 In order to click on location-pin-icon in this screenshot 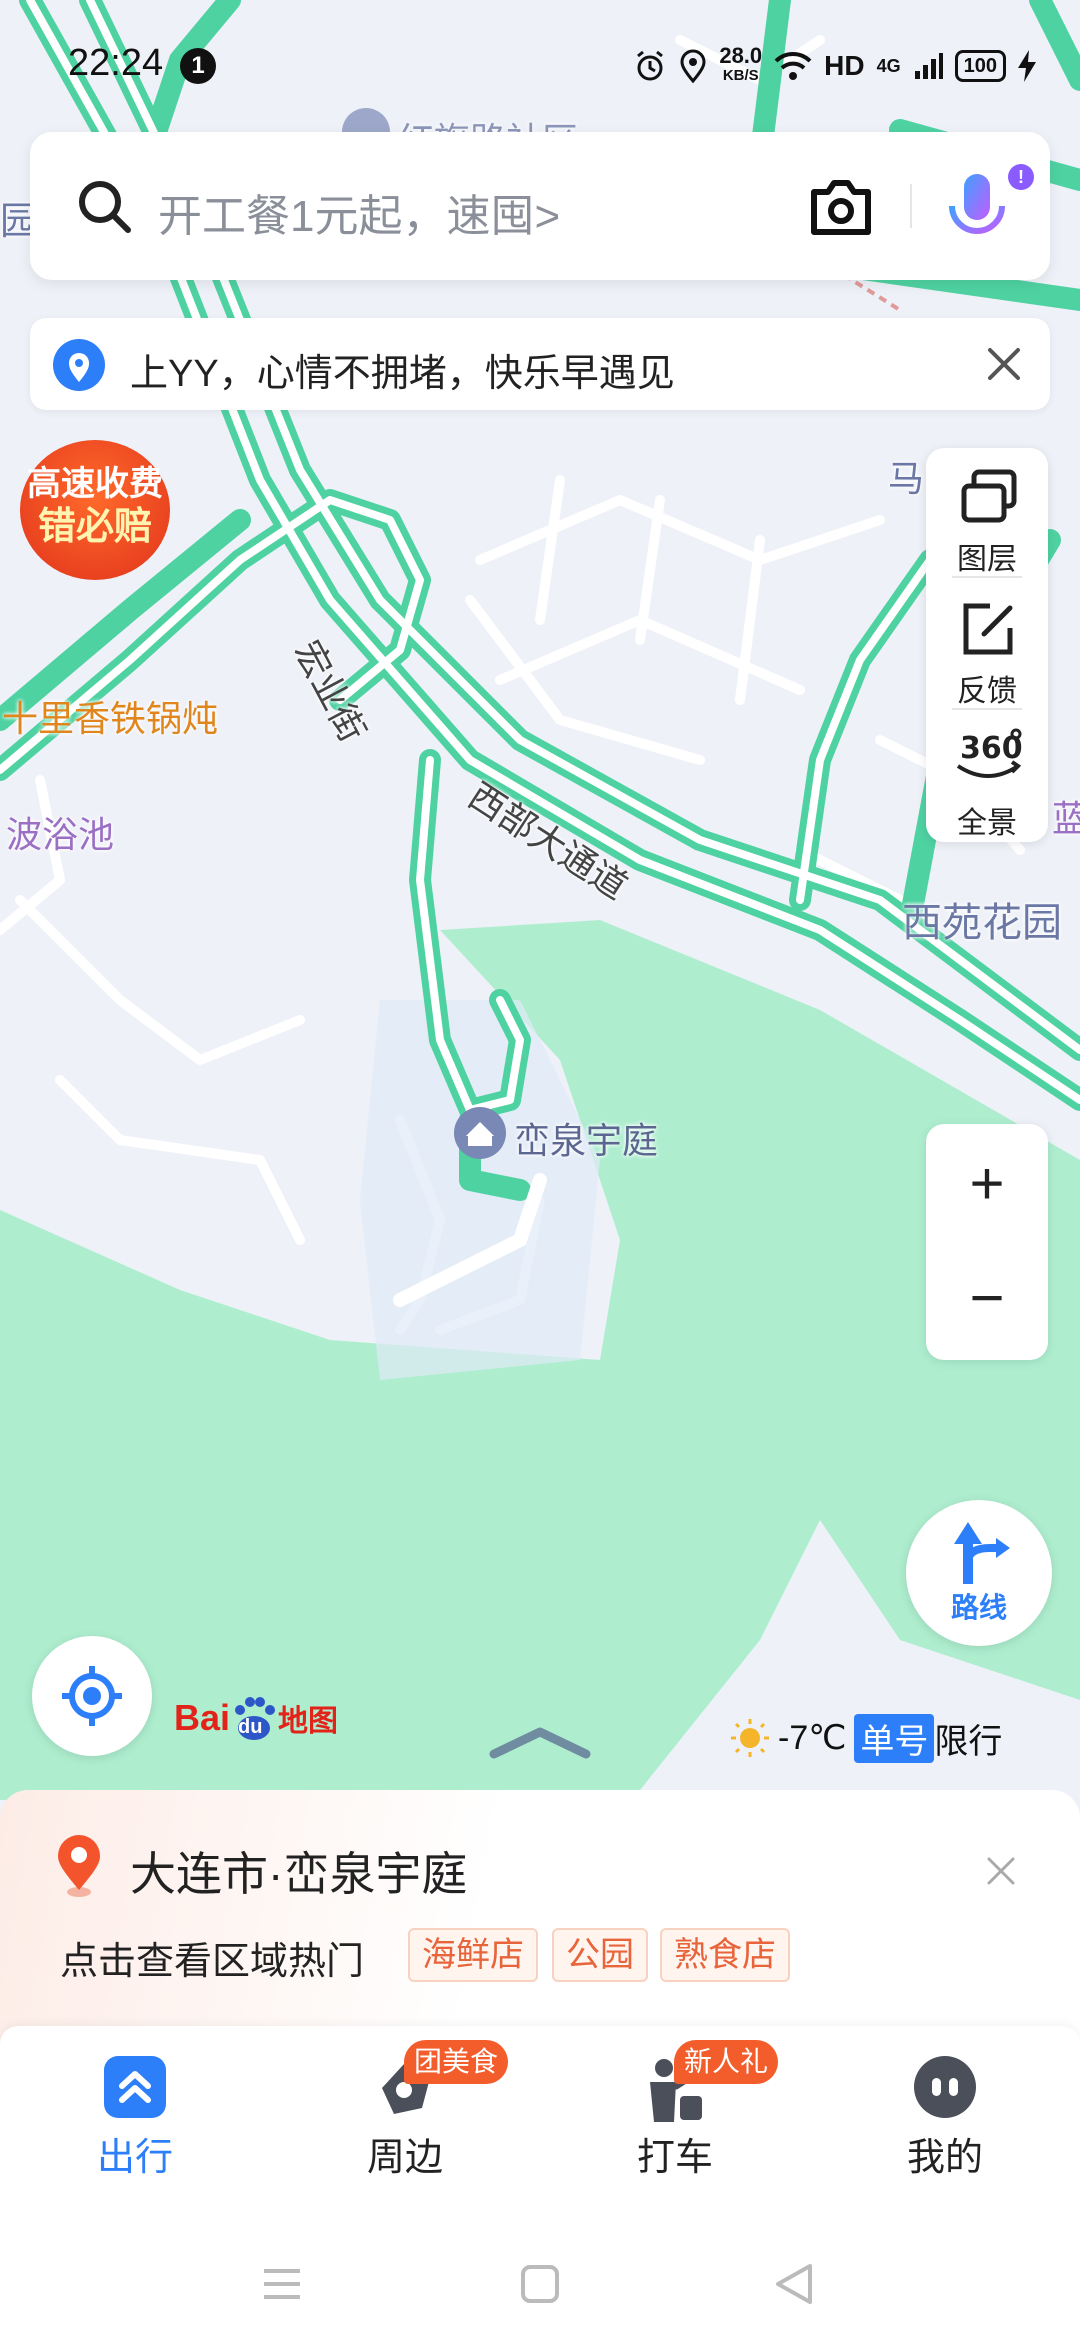, I will do `click(79, 365)`.